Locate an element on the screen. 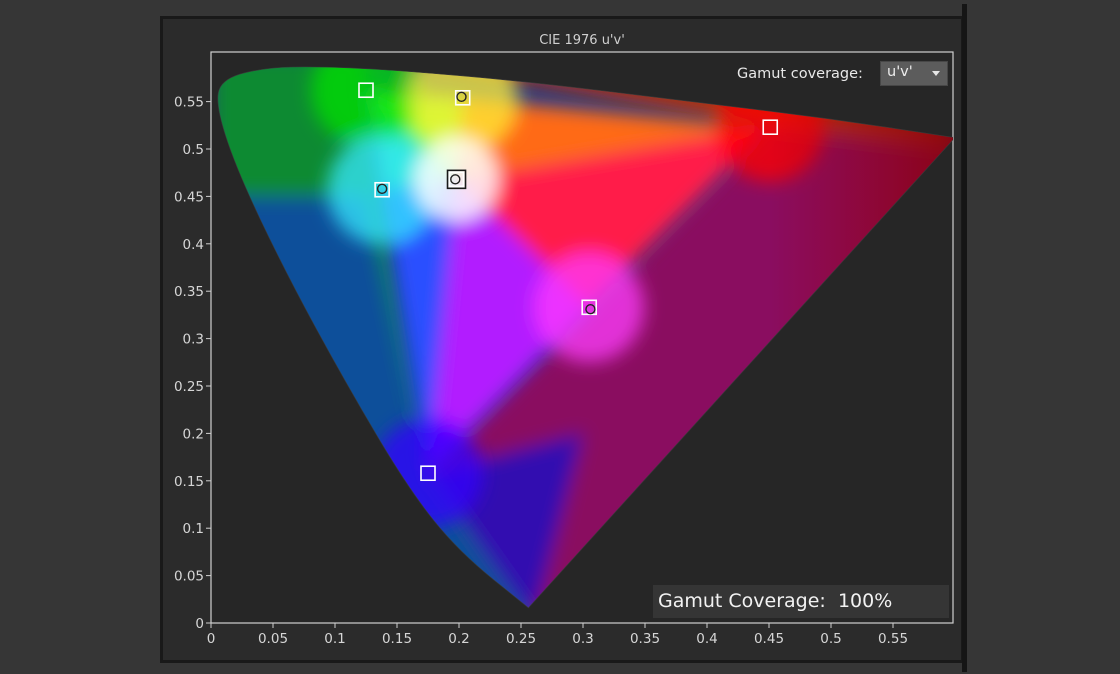 Image resolution: width=1120 pixels, height=674 pixels. gamut-coverage-readout: Gamut Coverage: 100% is located at coordinates (801, 601).